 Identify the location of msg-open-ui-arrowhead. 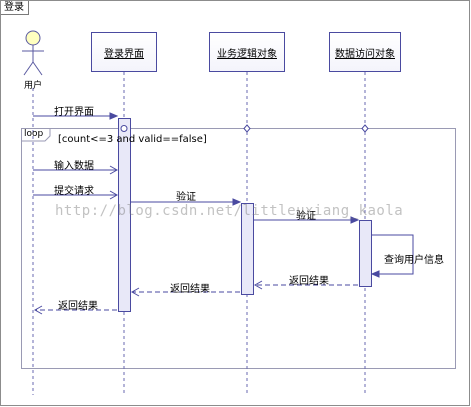
(114, 116).